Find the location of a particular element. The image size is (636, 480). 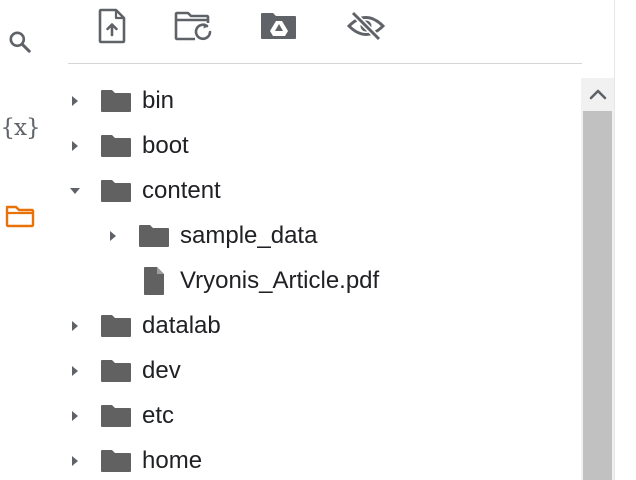

upload-button is located at coordinates (112, 26).